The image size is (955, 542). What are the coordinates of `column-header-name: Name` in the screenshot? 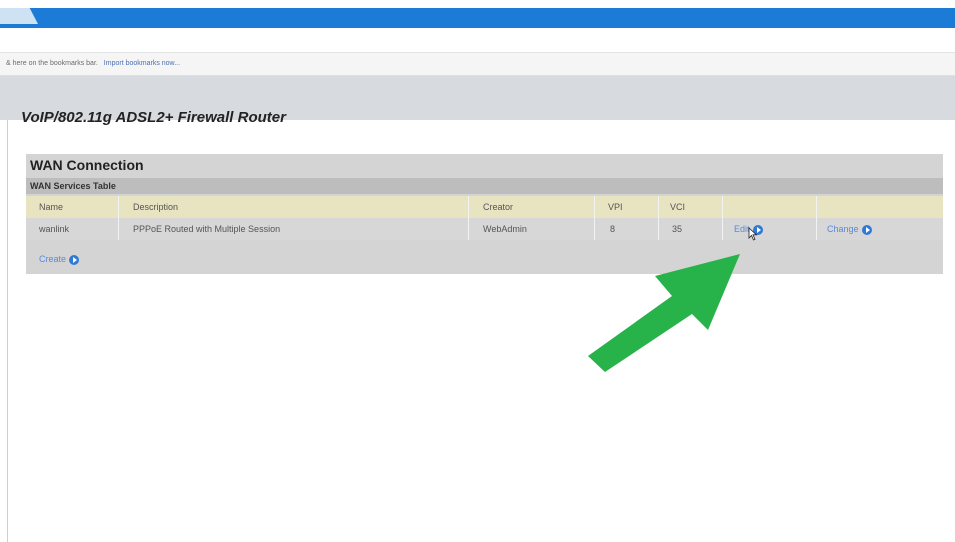 It's located at (51, 207).